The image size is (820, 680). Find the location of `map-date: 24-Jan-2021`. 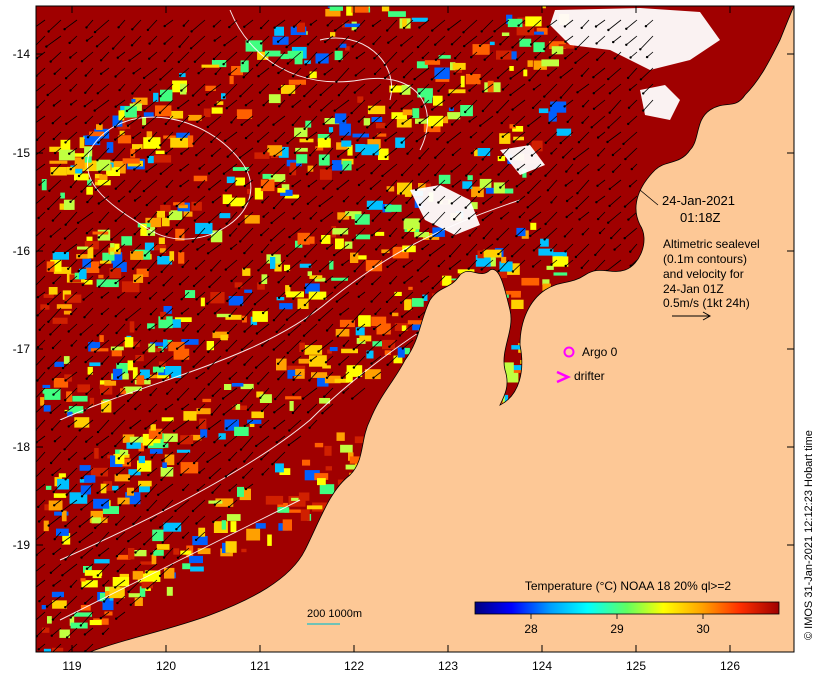

map-date: 24-Jan-2021 is located at coordinates (698, 200).